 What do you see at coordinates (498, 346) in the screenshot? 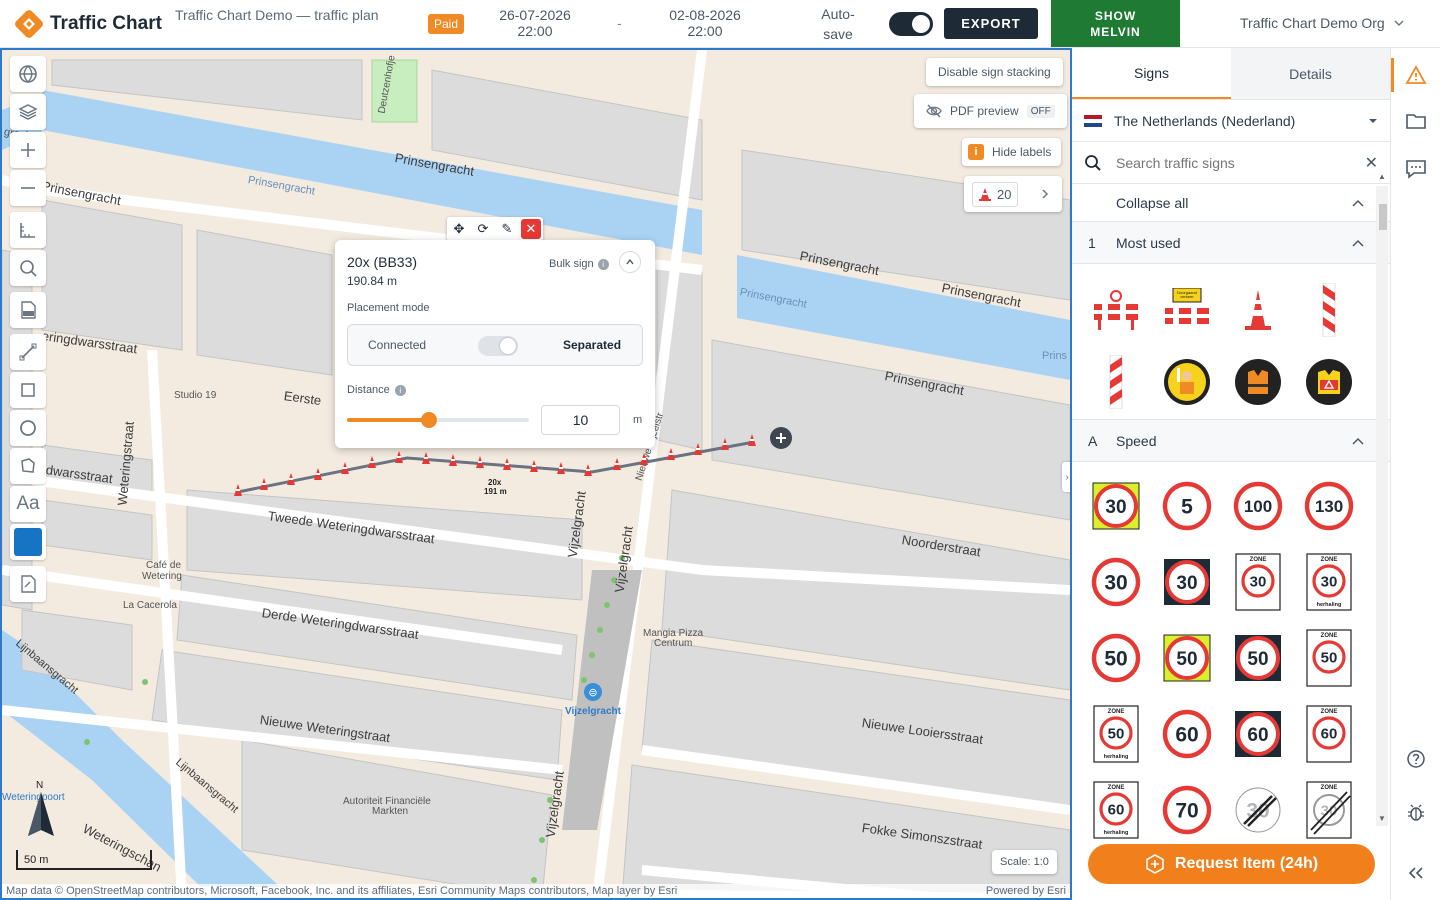
I see `placement-toggle` at bounding box center [498, 346].